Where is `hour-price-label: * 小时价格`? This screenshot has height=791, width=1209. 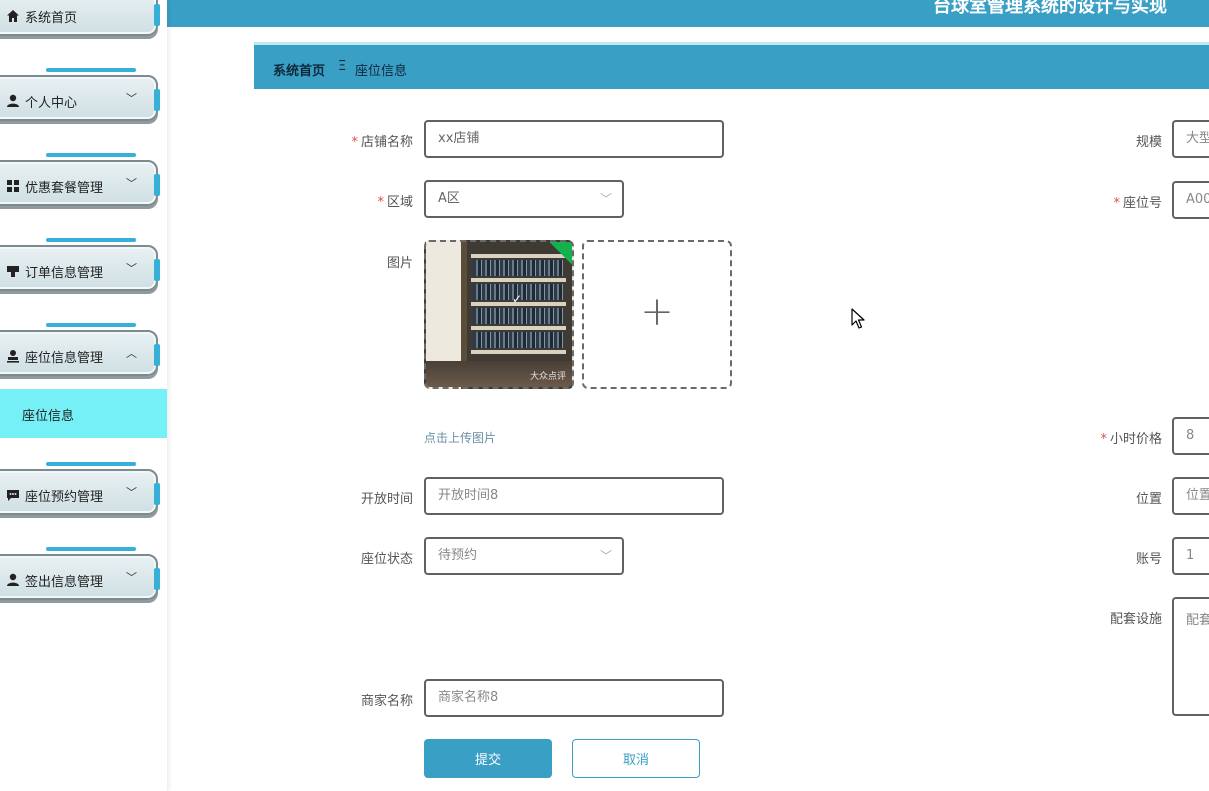
hour-price-label: * 小时价格 is located at coordinates (1131, 439).